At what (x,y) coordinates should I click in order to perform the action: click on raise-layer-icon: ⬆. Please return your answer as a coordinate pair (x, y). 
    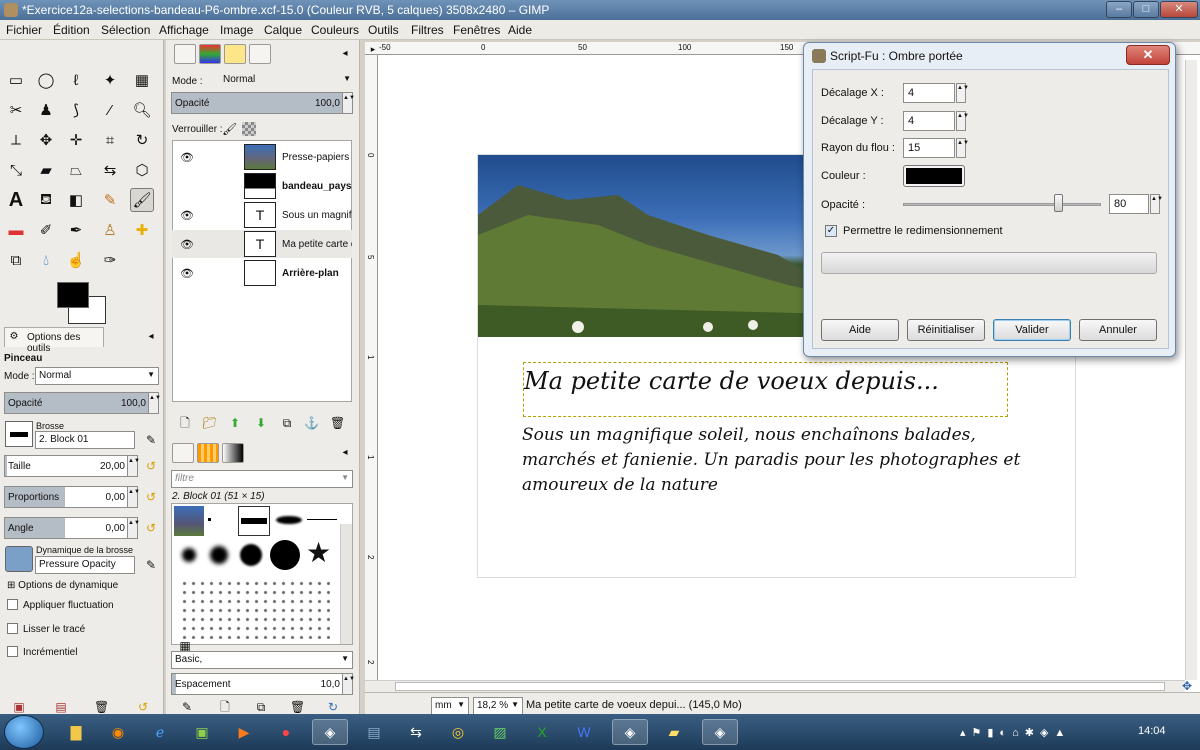
    Looking at the image, I should click on (235, 423).